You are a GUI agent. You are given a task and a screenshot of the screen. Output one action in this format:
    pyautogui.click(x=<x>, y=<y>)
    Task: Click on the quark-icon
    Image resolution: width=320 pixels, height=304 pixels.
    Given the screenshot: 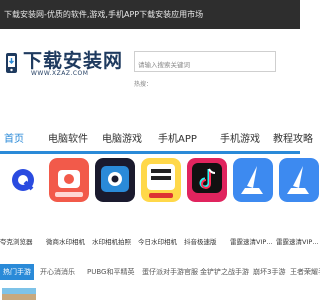 What is the action you would take?
    pyautogui.click(x=23, y=180)
    